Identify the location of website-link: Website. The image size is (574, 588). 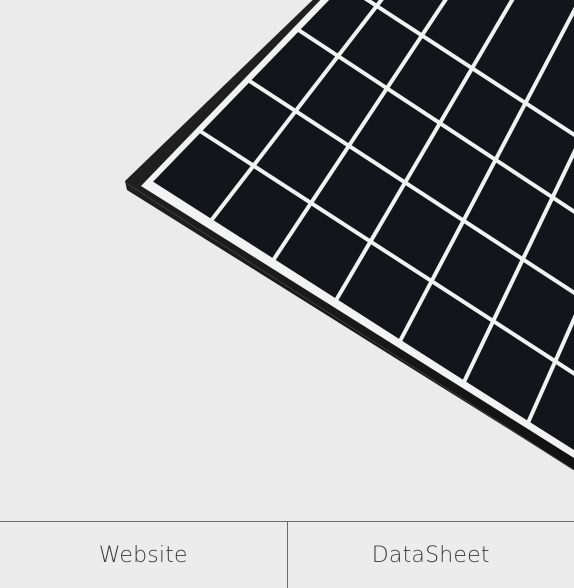
(144, 555).